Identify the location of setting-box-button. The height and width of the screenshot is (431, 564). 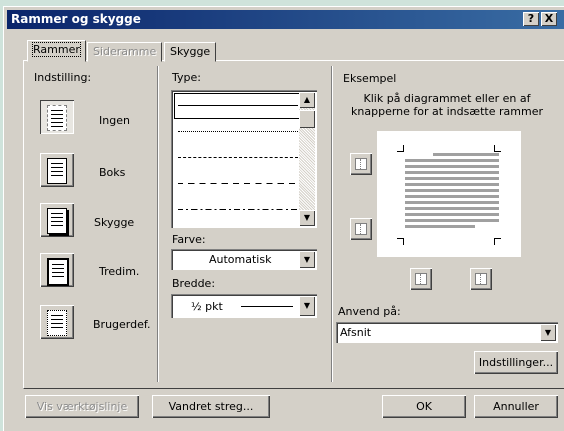
(57, 170).